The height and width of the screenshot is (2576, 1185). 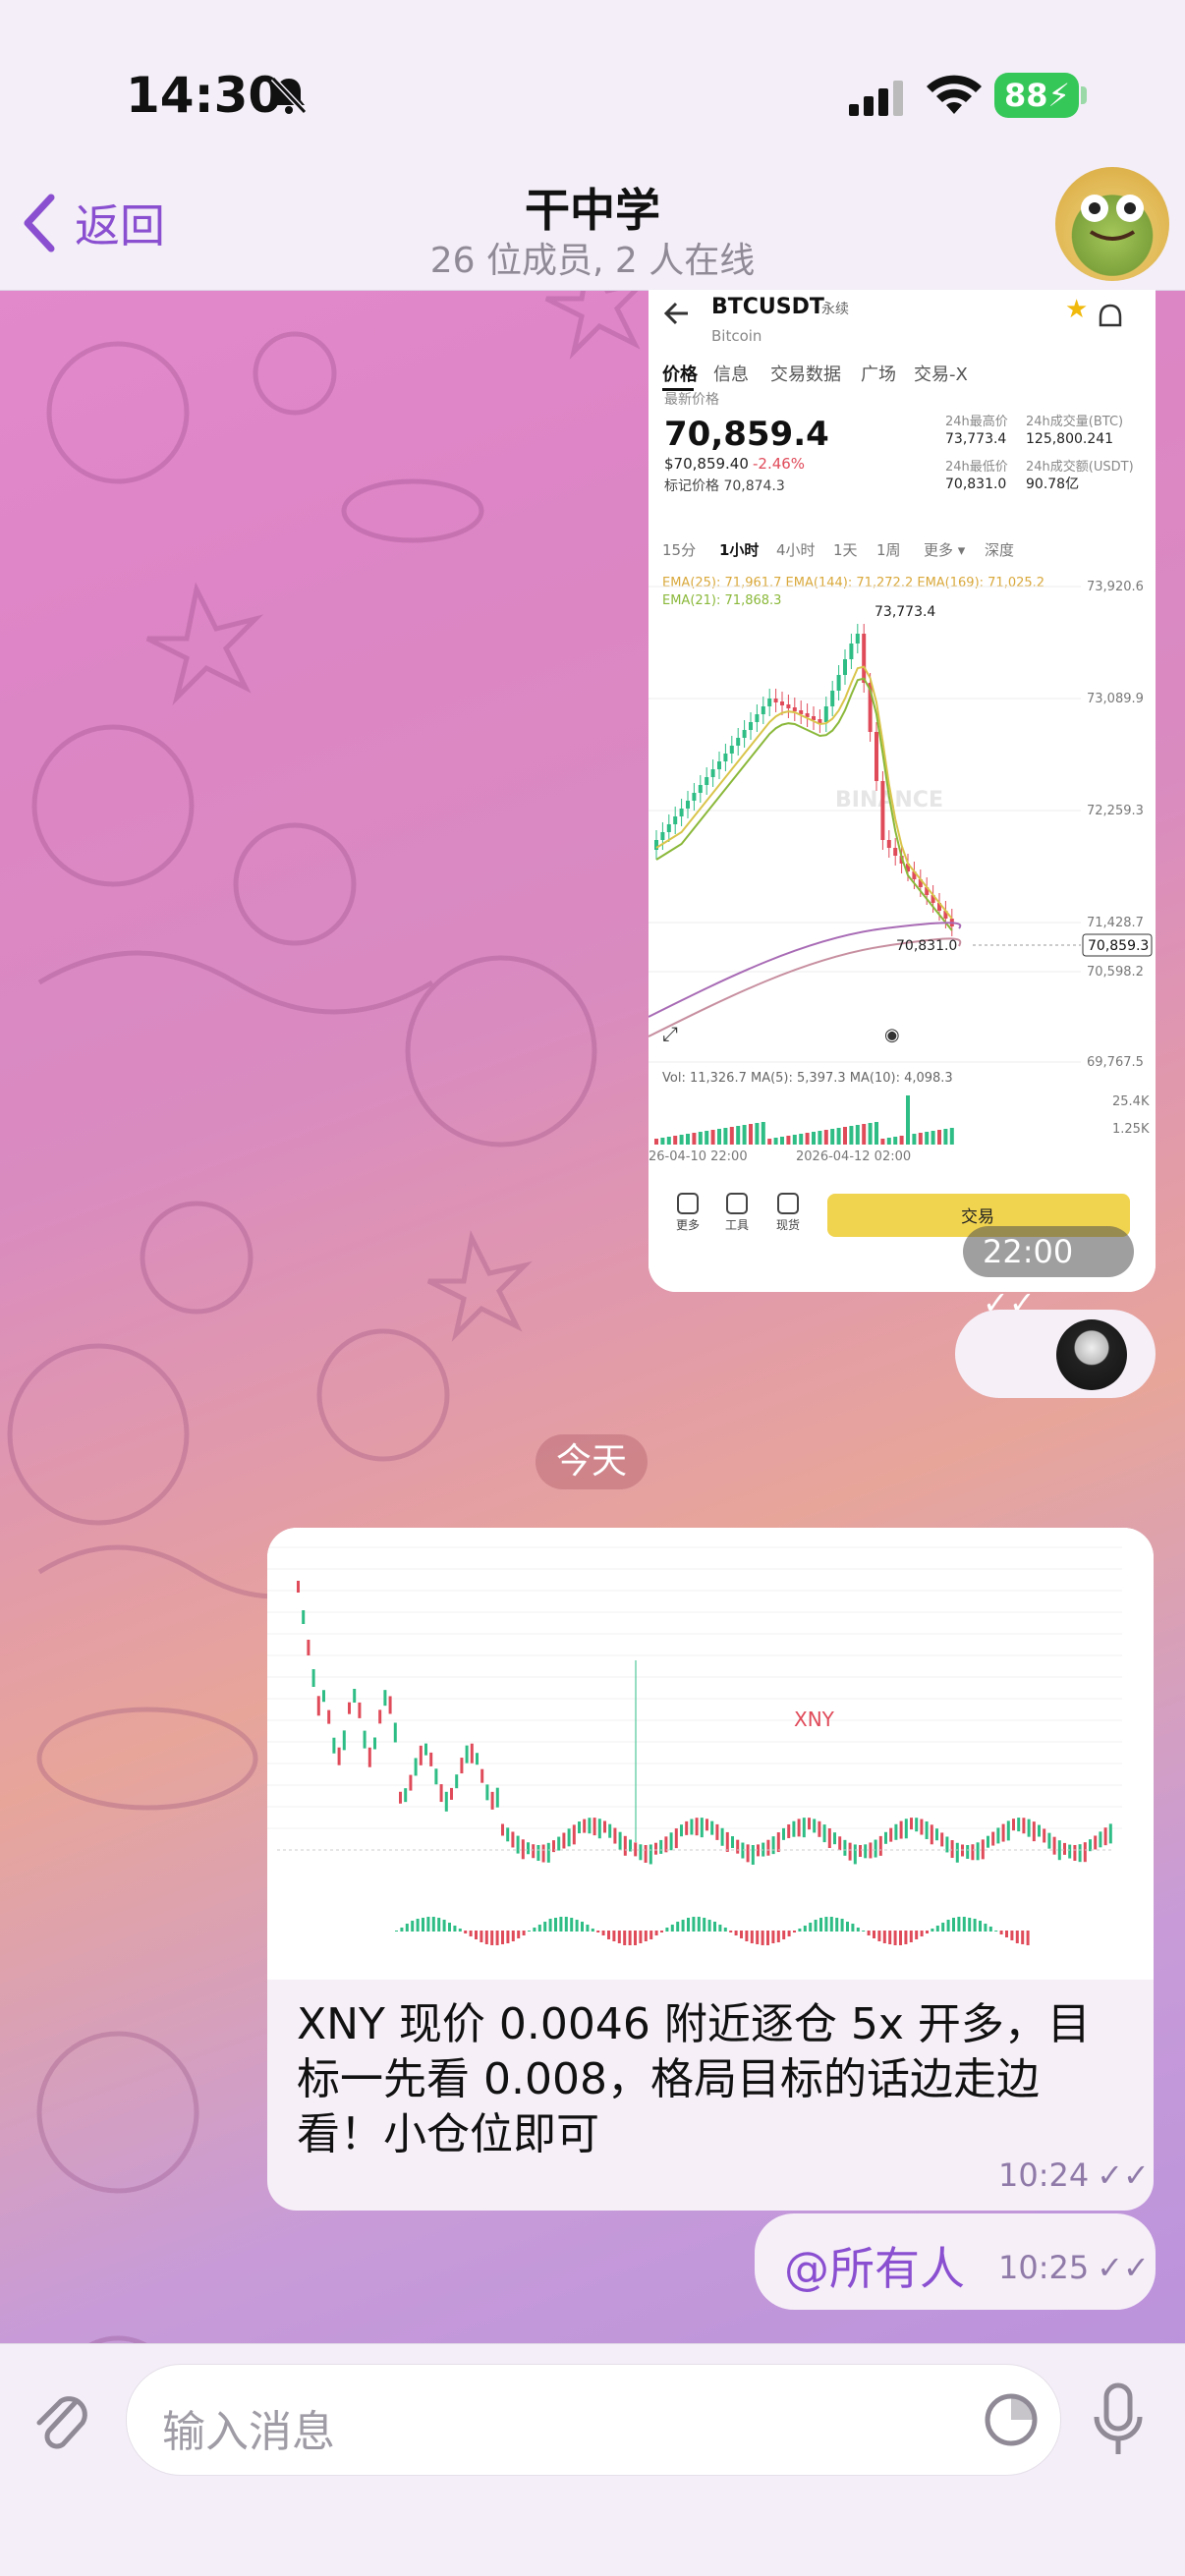 I want to click on peak-price-label: 73,773.4, so click(x=905, y=612).